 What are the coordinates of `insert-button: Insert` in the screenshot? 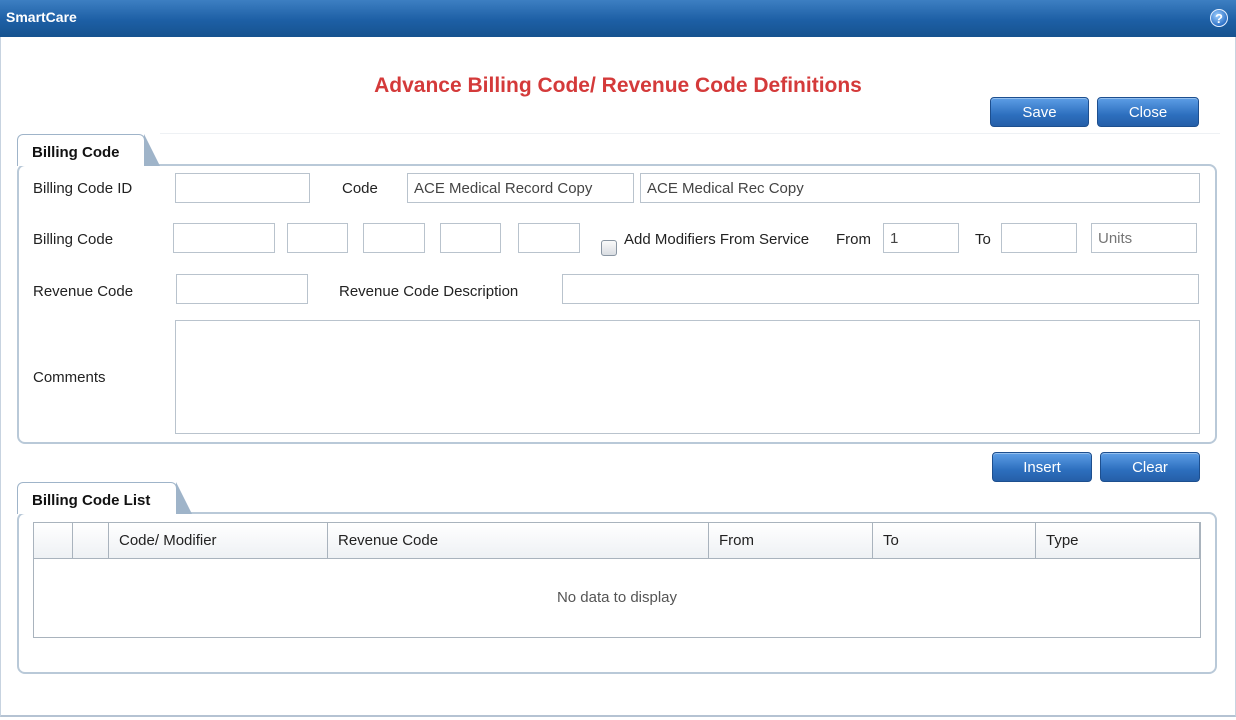 It's located at (1042, 467).